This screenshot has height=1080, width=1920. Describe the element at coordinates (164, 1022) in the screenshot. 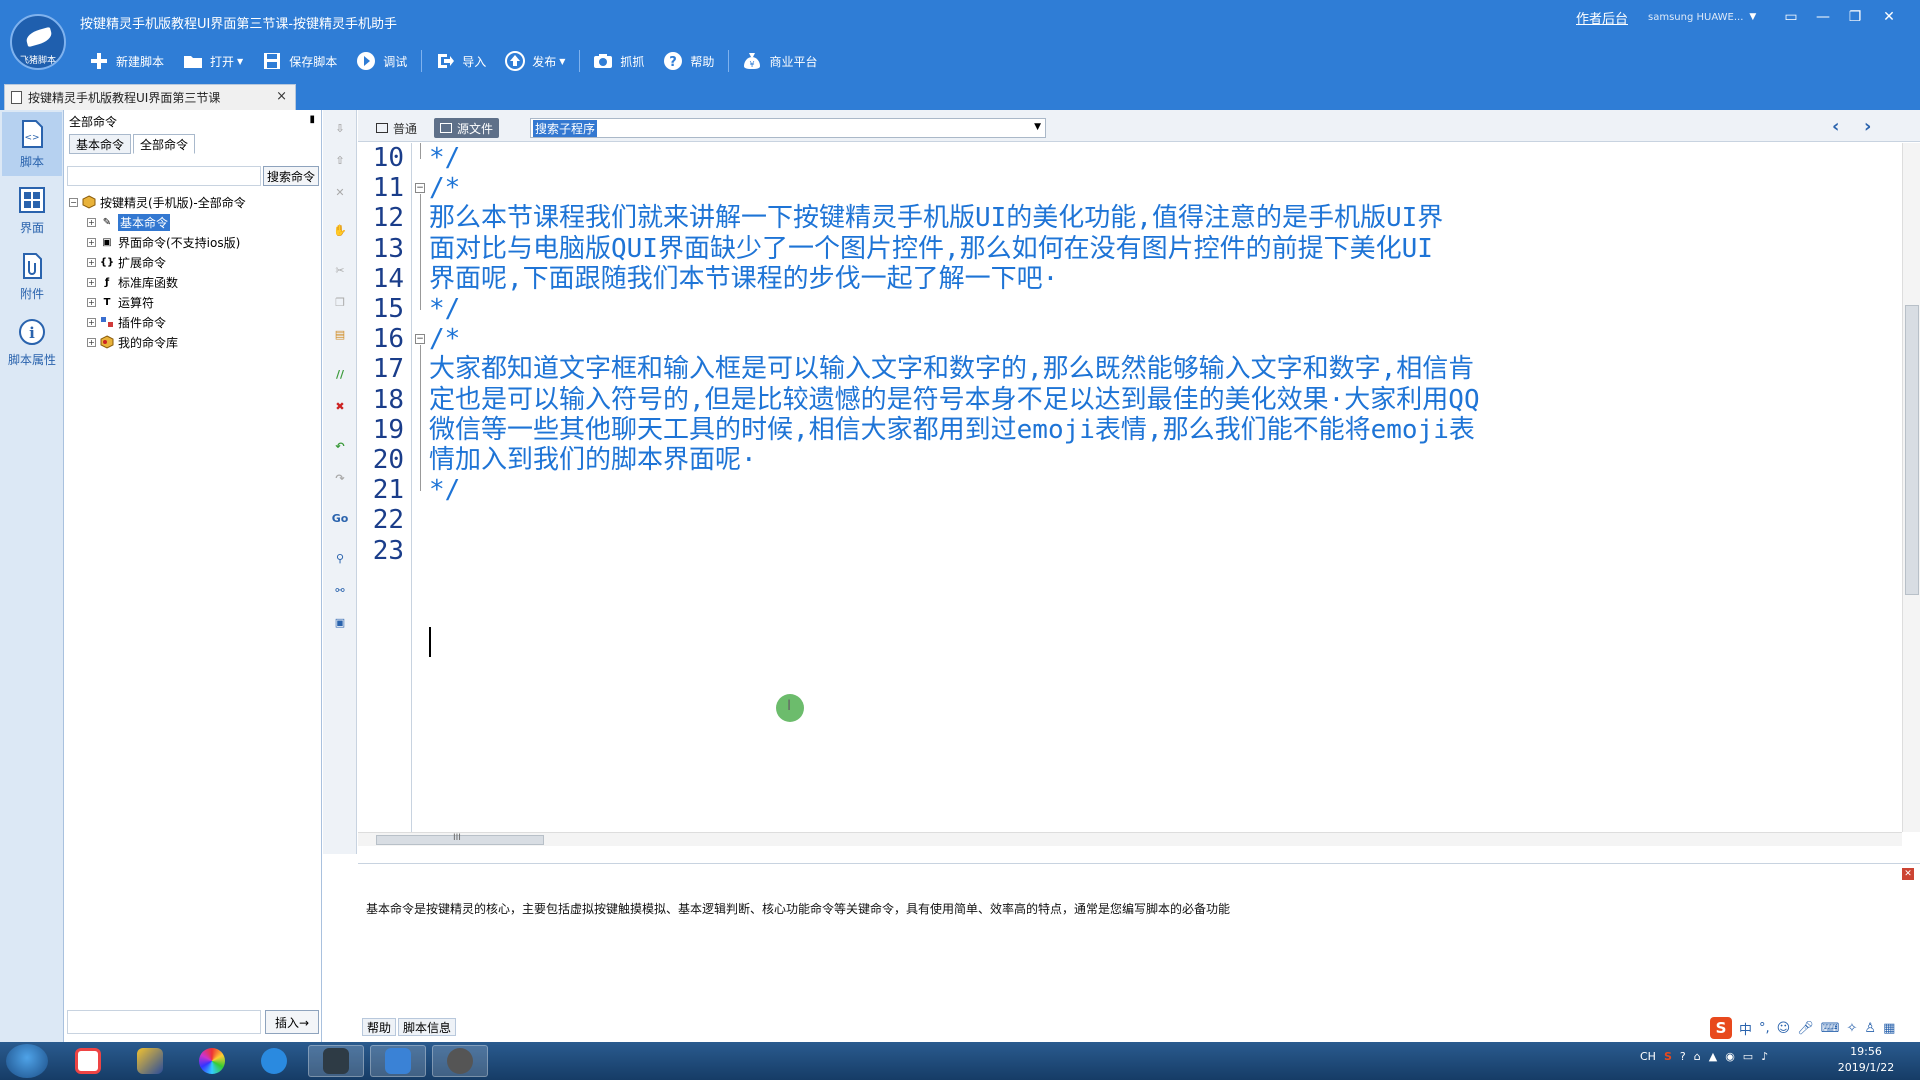

I see `insert-input` at that location.